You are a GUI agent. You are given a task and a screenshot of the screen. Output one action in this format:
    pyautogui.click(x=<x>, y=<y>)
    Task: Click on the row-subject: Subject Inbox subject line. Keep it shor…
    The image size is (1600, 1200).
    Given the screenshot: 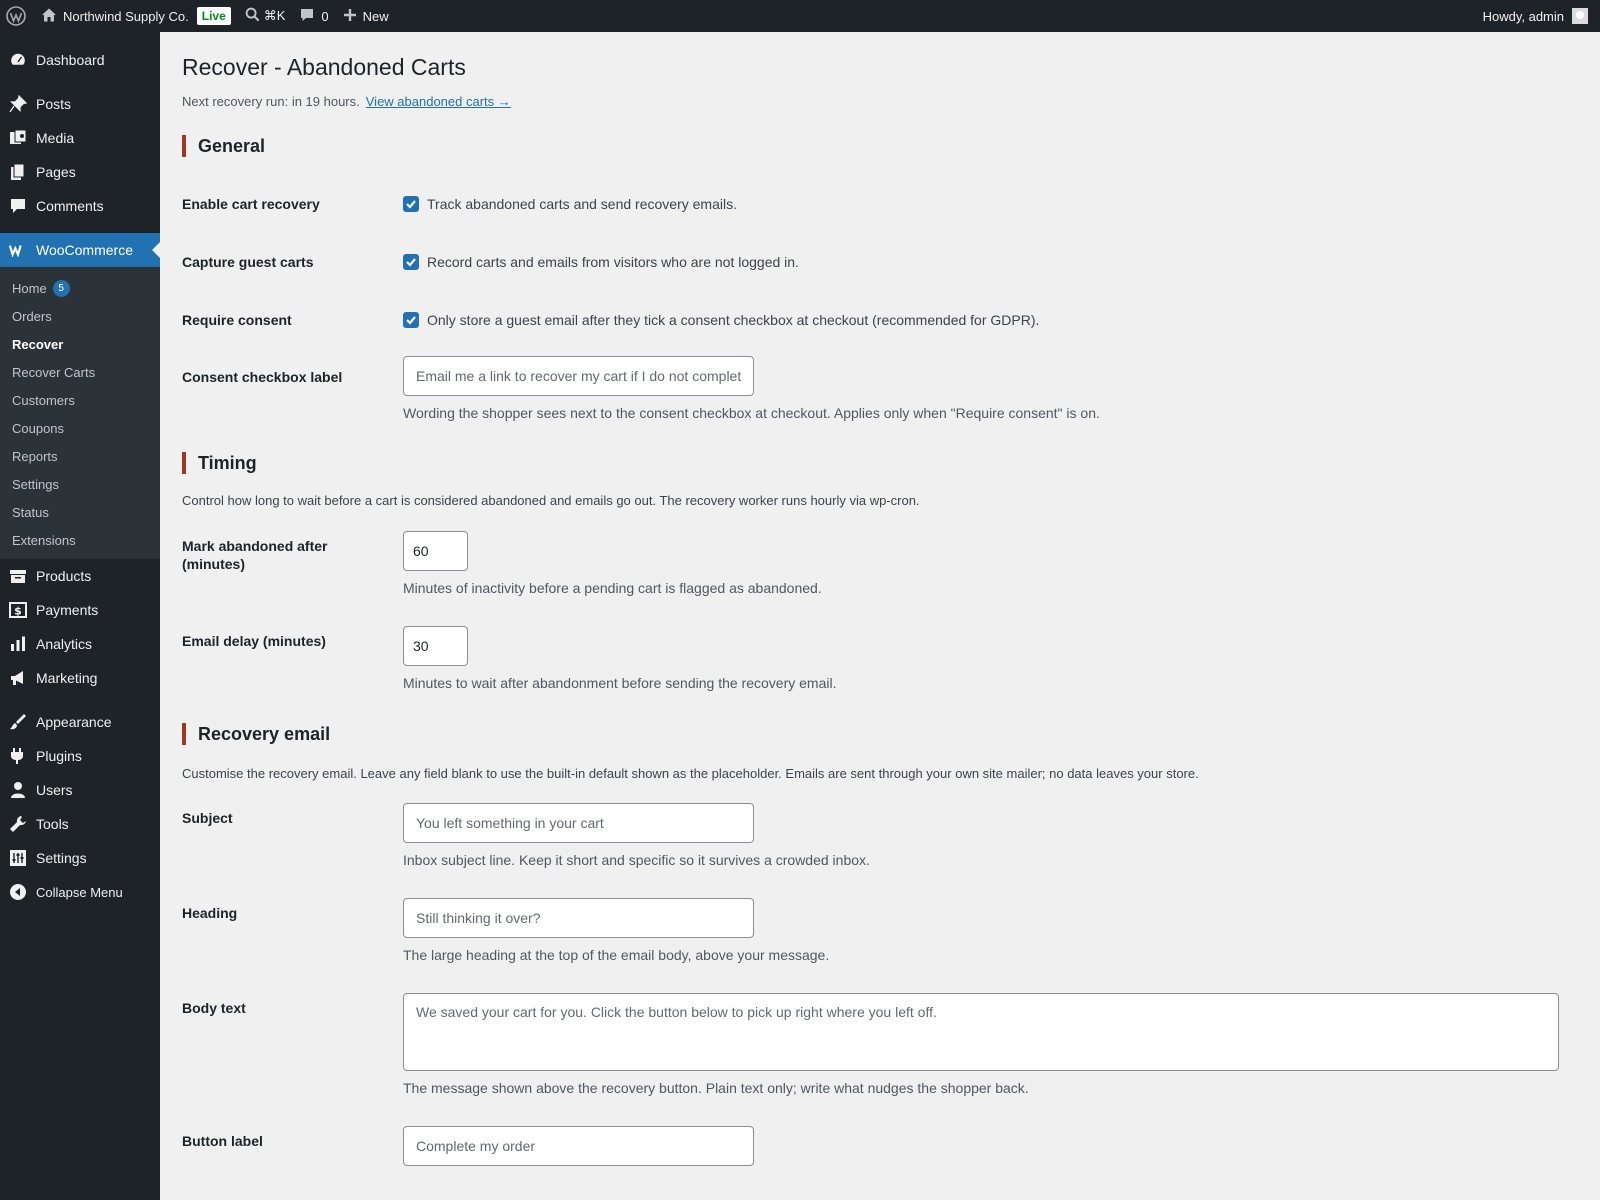 What is the action you would take?
    pyautogui.click(x=880, y=835)
    